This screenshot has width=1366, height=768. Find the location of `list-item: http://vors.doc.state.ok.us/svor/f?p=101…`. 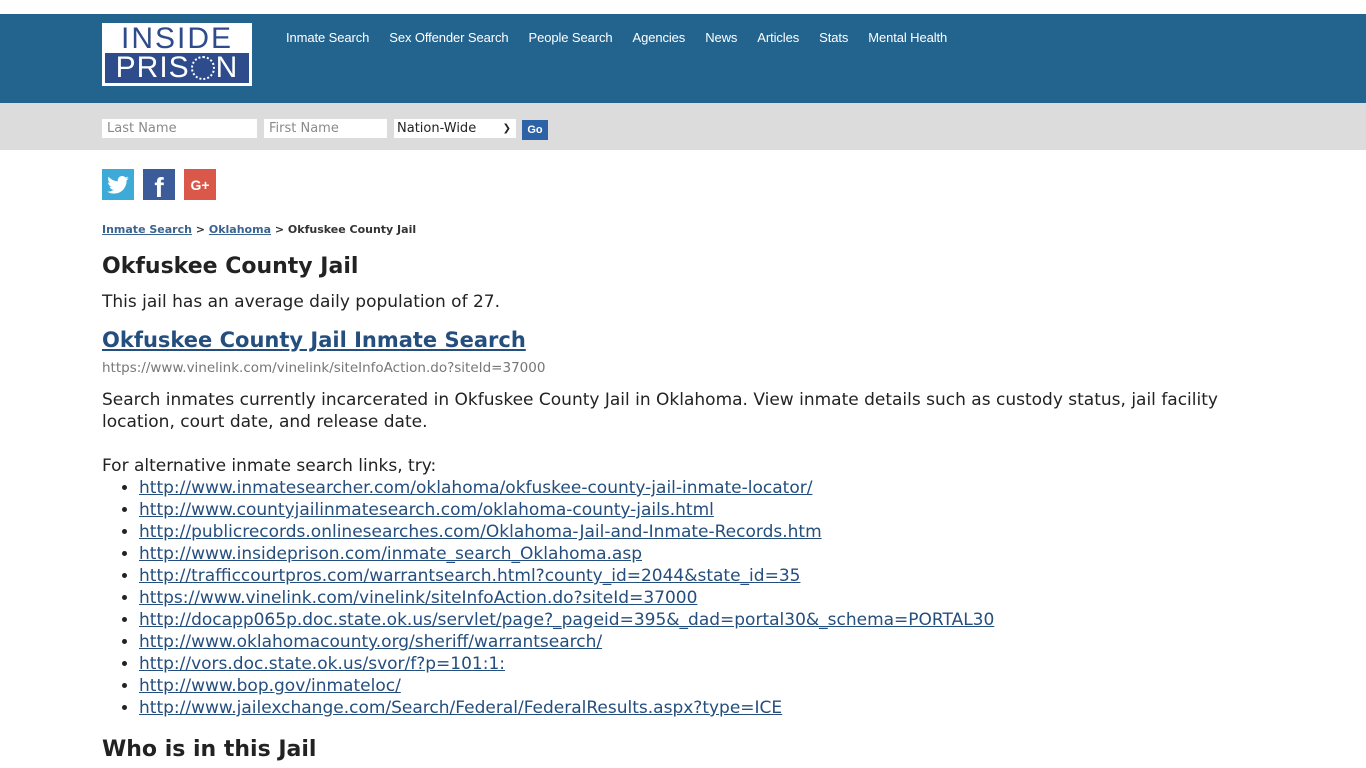

list-item: http://vors.doc.state.ok.us/svor/f?p=101… is located at coordinates (705, 664).